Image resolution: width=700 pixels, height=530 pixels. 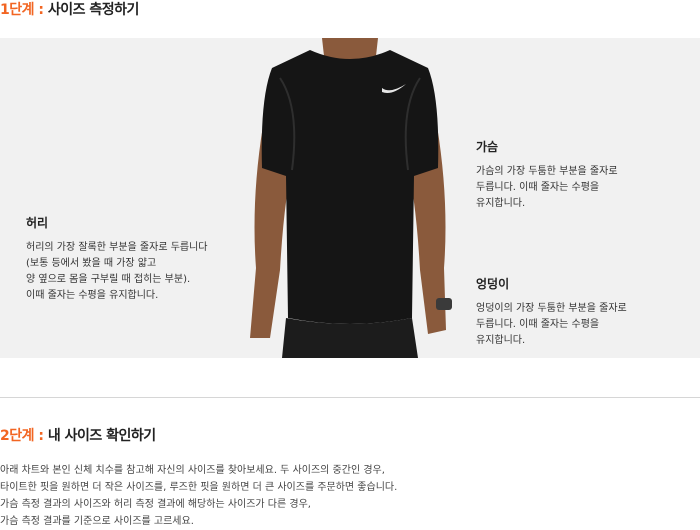 What do you see at coordinates (93, 10) in the screenshot?
I see `step1-text: 사이즈 측정하기` at bounding box center [93, 10].